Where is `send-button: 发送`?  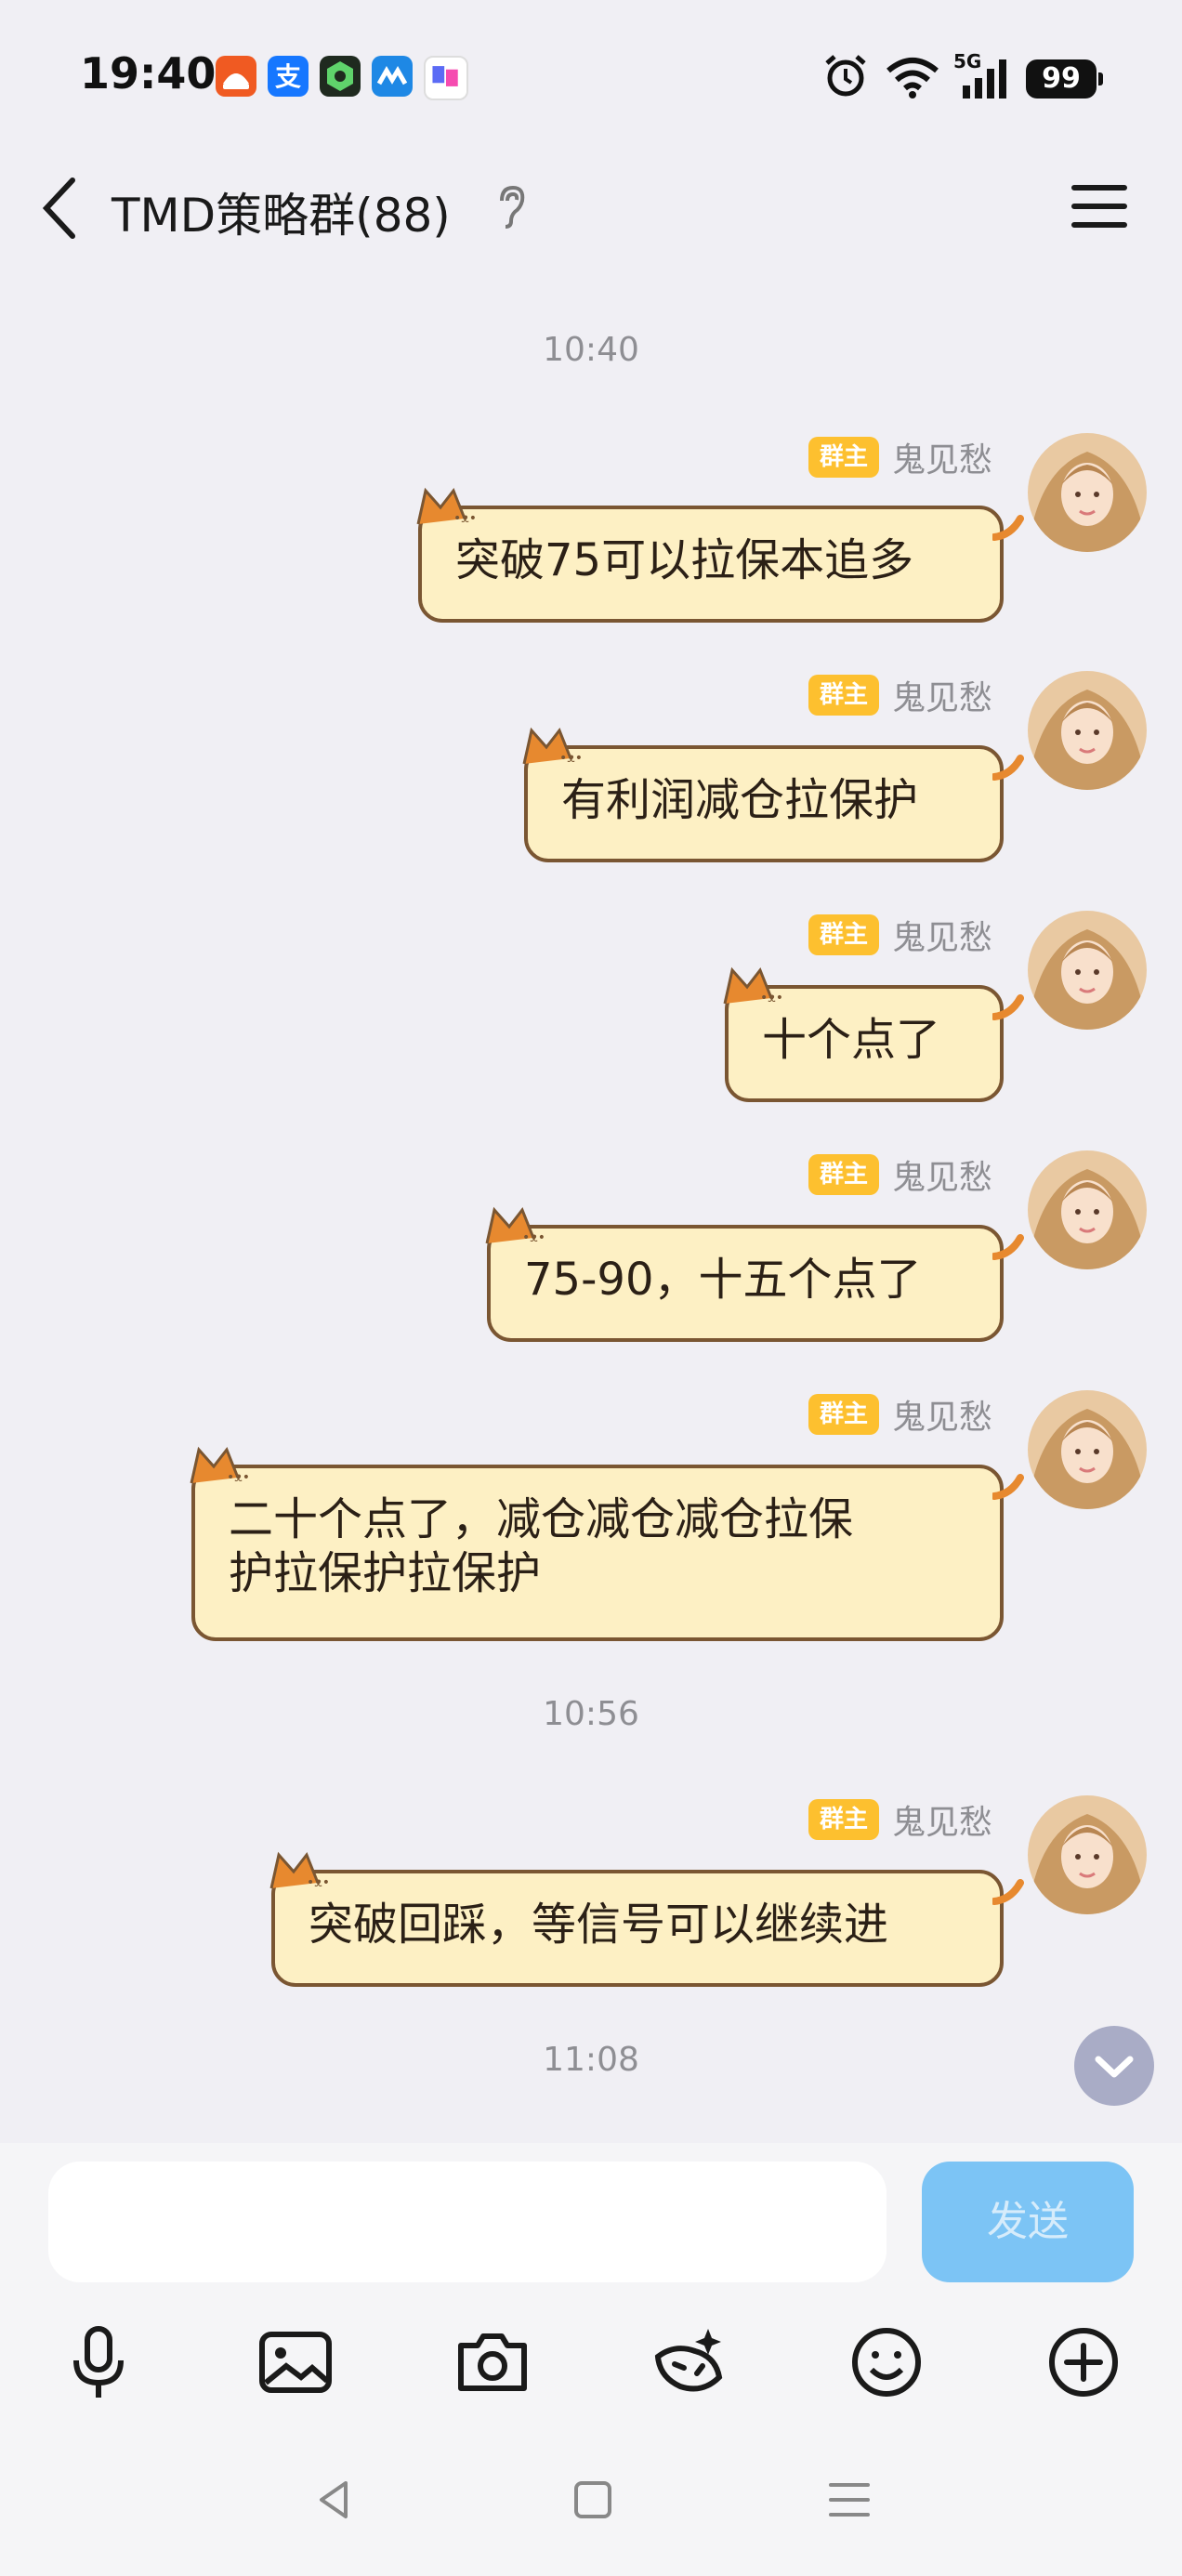 send-button: 发送 is located at coordinates (1028, 2222).